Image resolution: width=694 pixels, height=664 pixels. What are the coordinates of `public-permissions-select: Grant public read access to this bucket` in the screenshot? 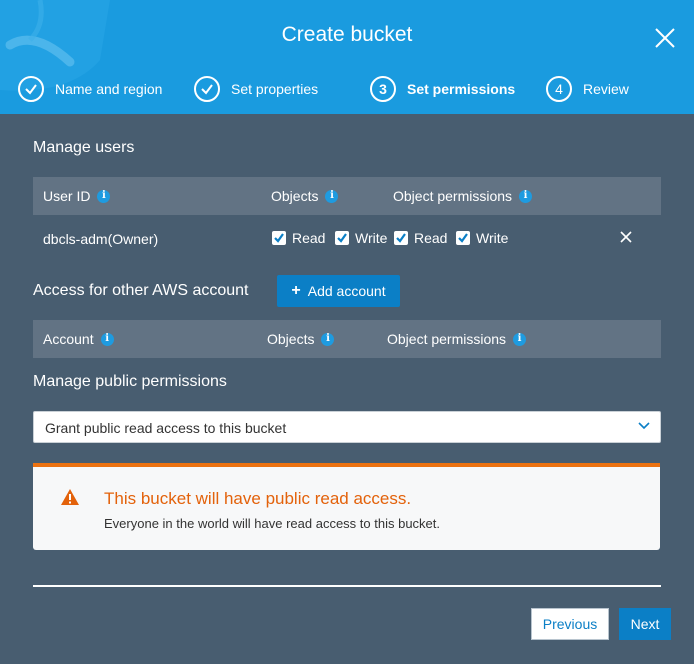 It's located at (347, 427).